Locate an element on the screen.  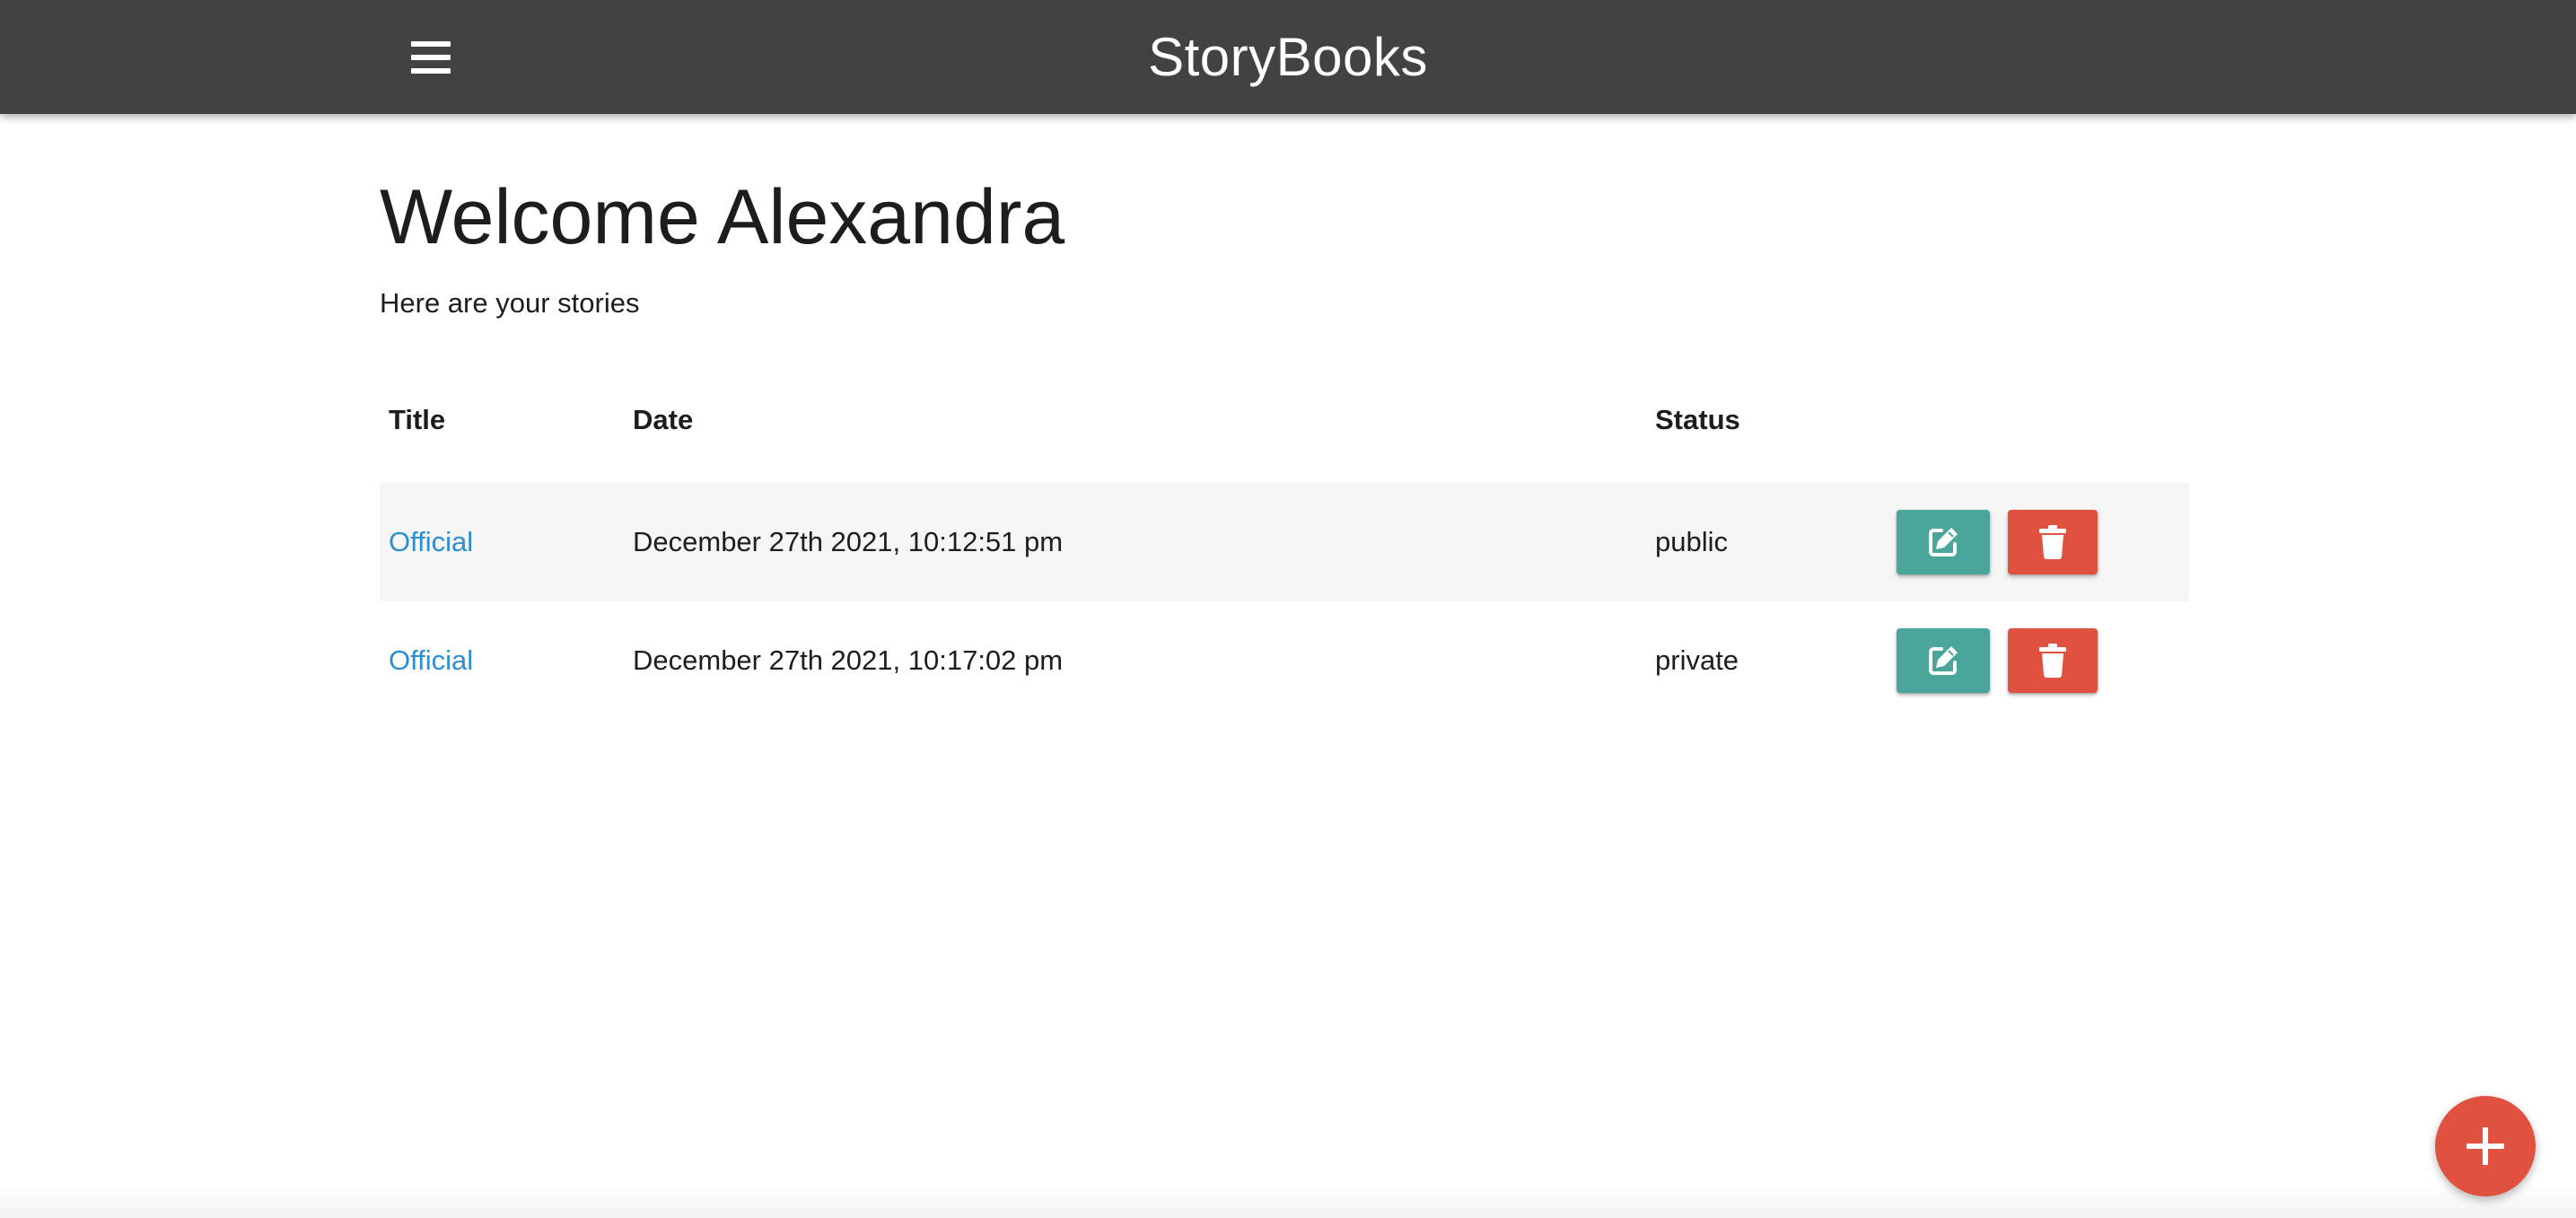
column-header-title: Title is located at coordinates (417, 419).